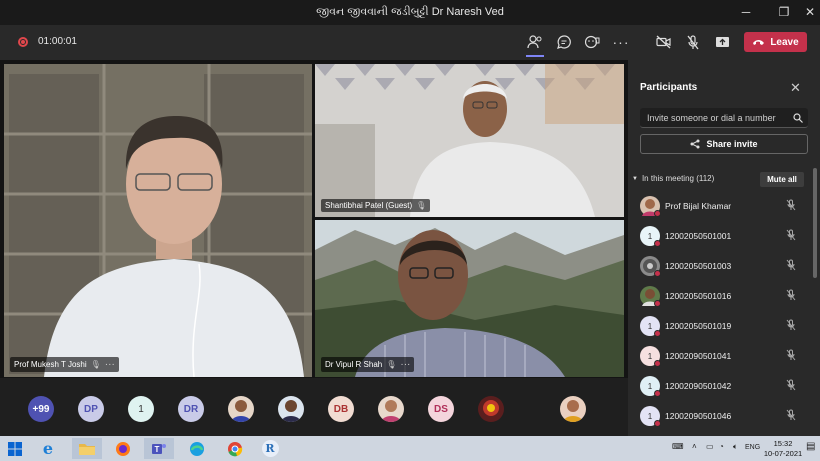  I want to click on volume-icon: 🔈︎, so click(735, 447).